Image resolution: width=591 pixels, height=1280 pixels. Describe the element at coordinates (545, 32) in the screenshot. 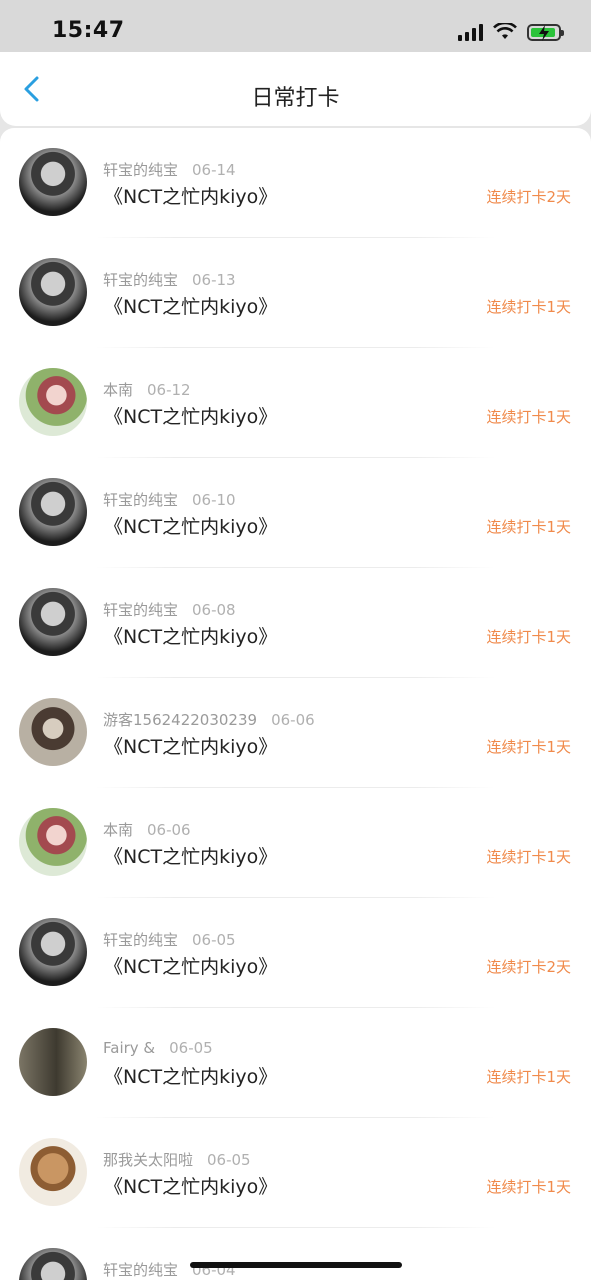

I see `battery-icon` at that location.